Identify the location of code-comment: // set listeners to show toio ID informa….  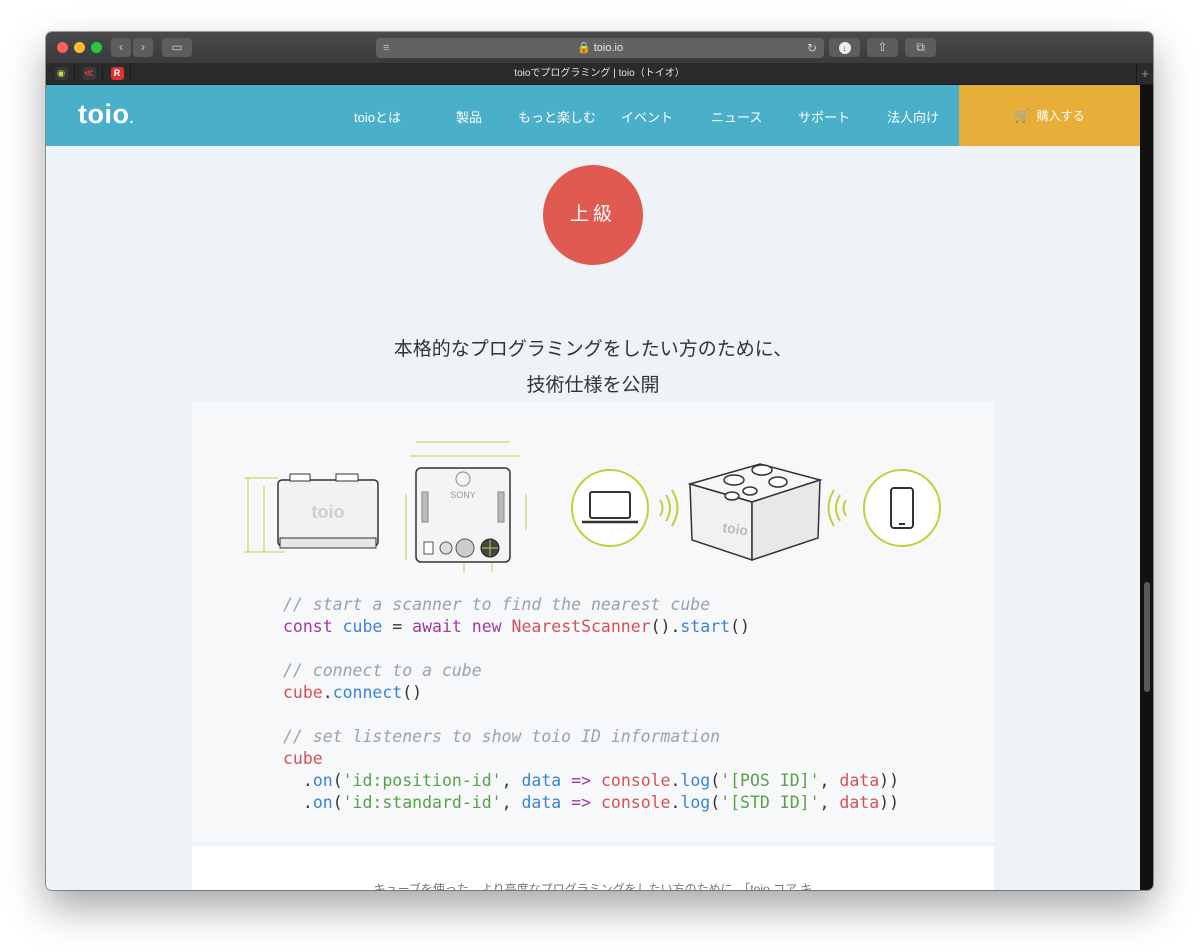
(502, 736).